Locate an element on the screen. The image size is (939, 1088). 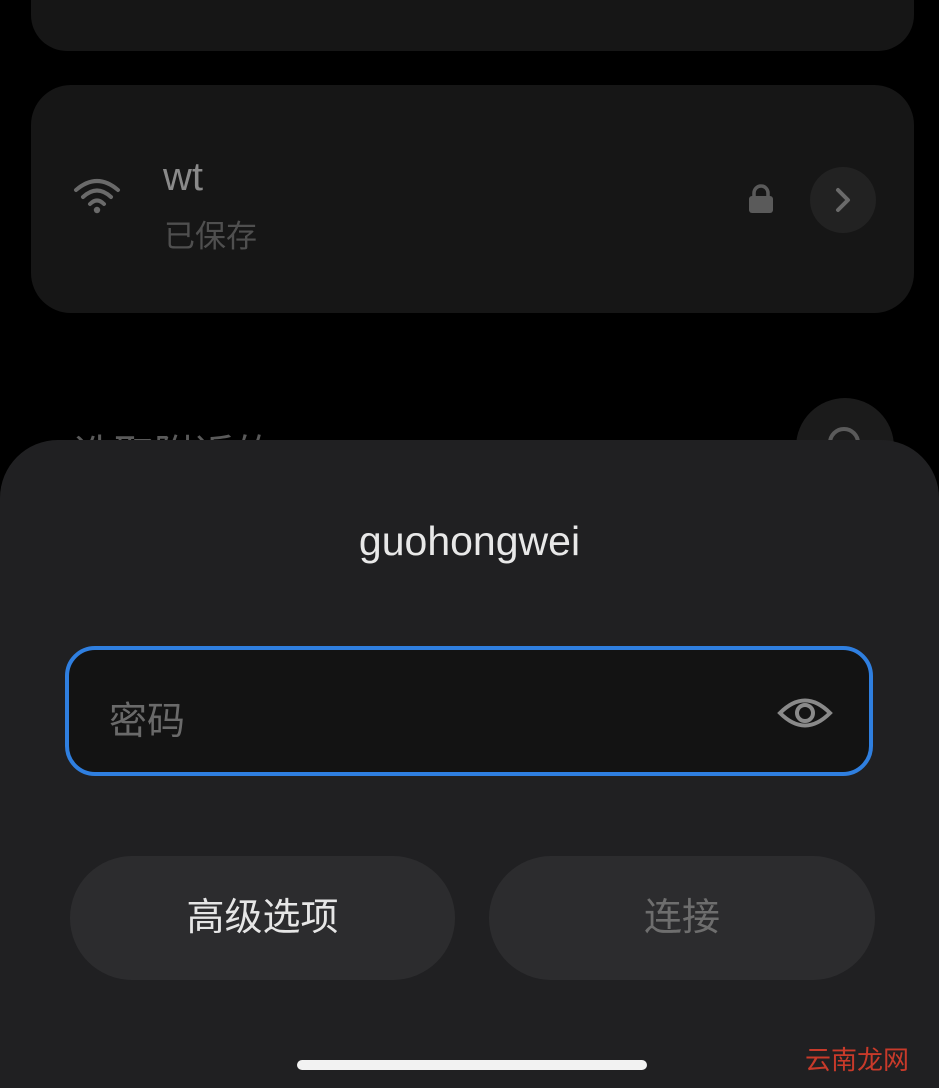
network-details-button is located at coordinates (843, 200).